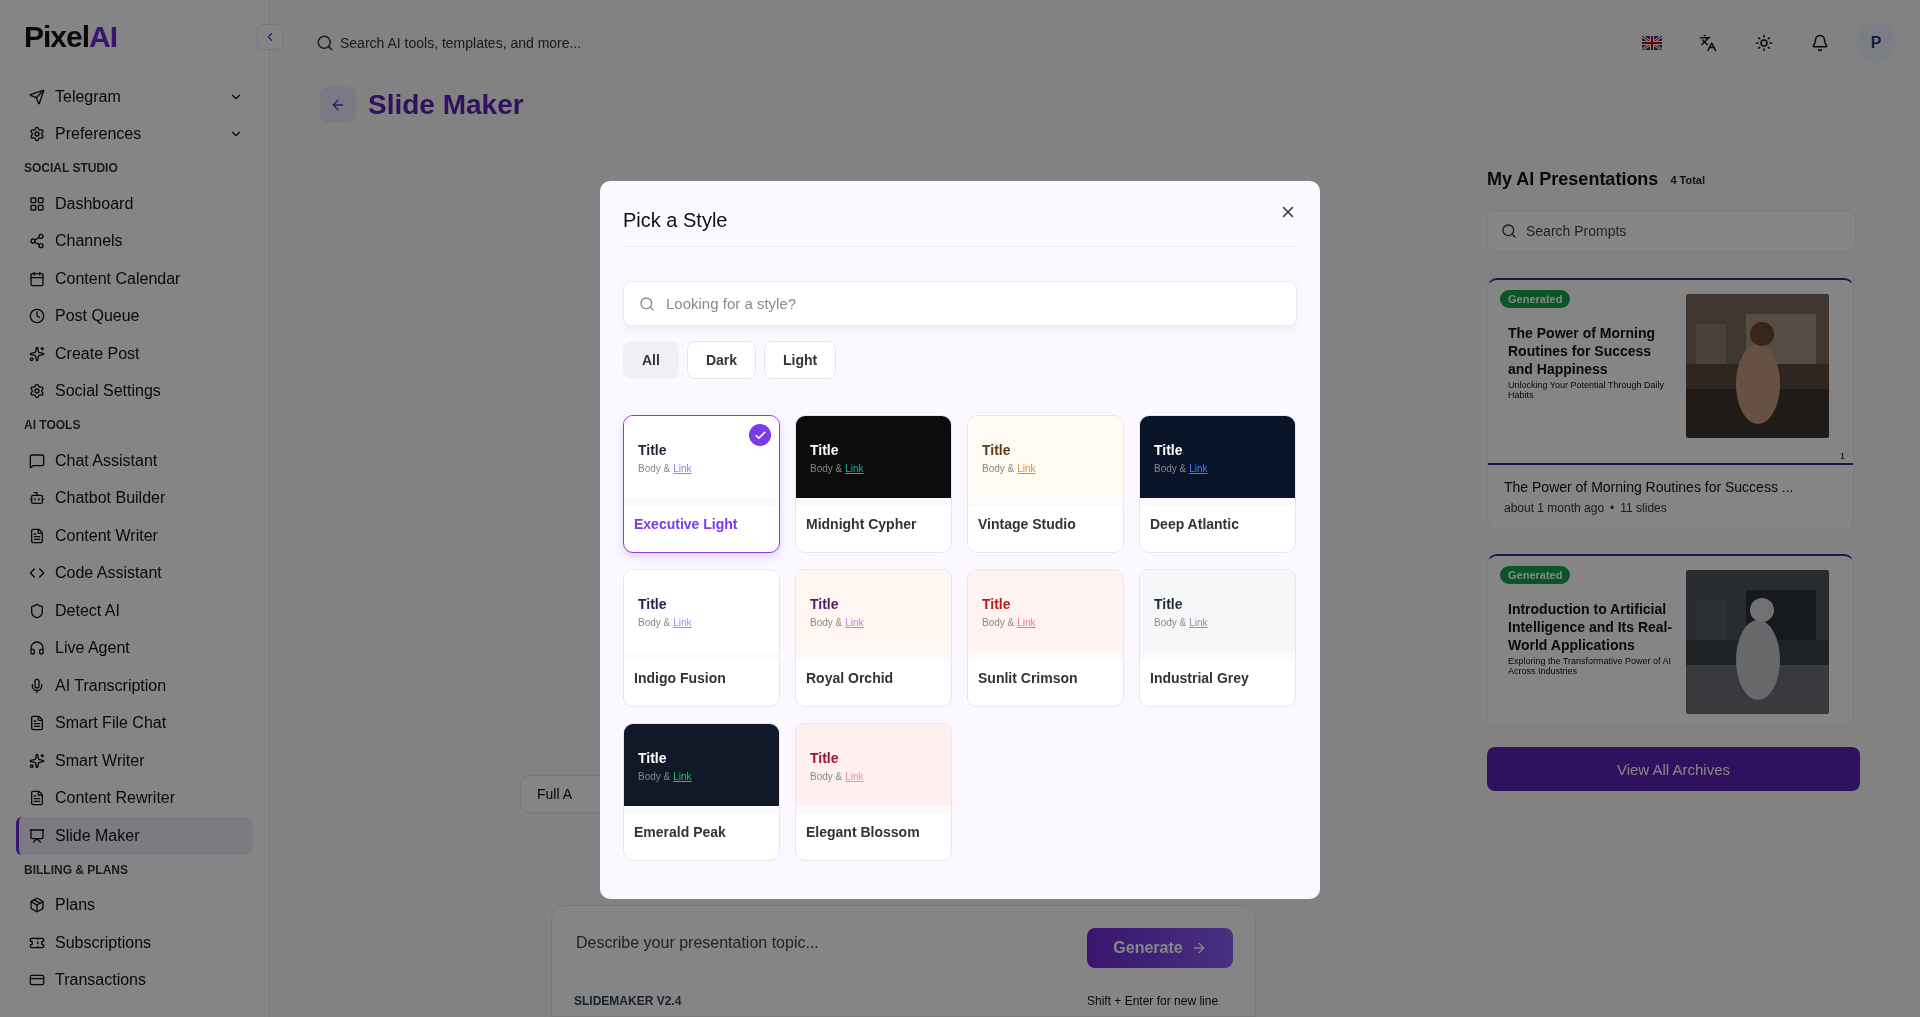 The height and width of the screenshot is (1017, 1920). What do you see at coordinates (1217, 484) in the screenshot?
I see `style-card: Title Body & Link Deep Atlantic` at bounding box center [1217, 484].